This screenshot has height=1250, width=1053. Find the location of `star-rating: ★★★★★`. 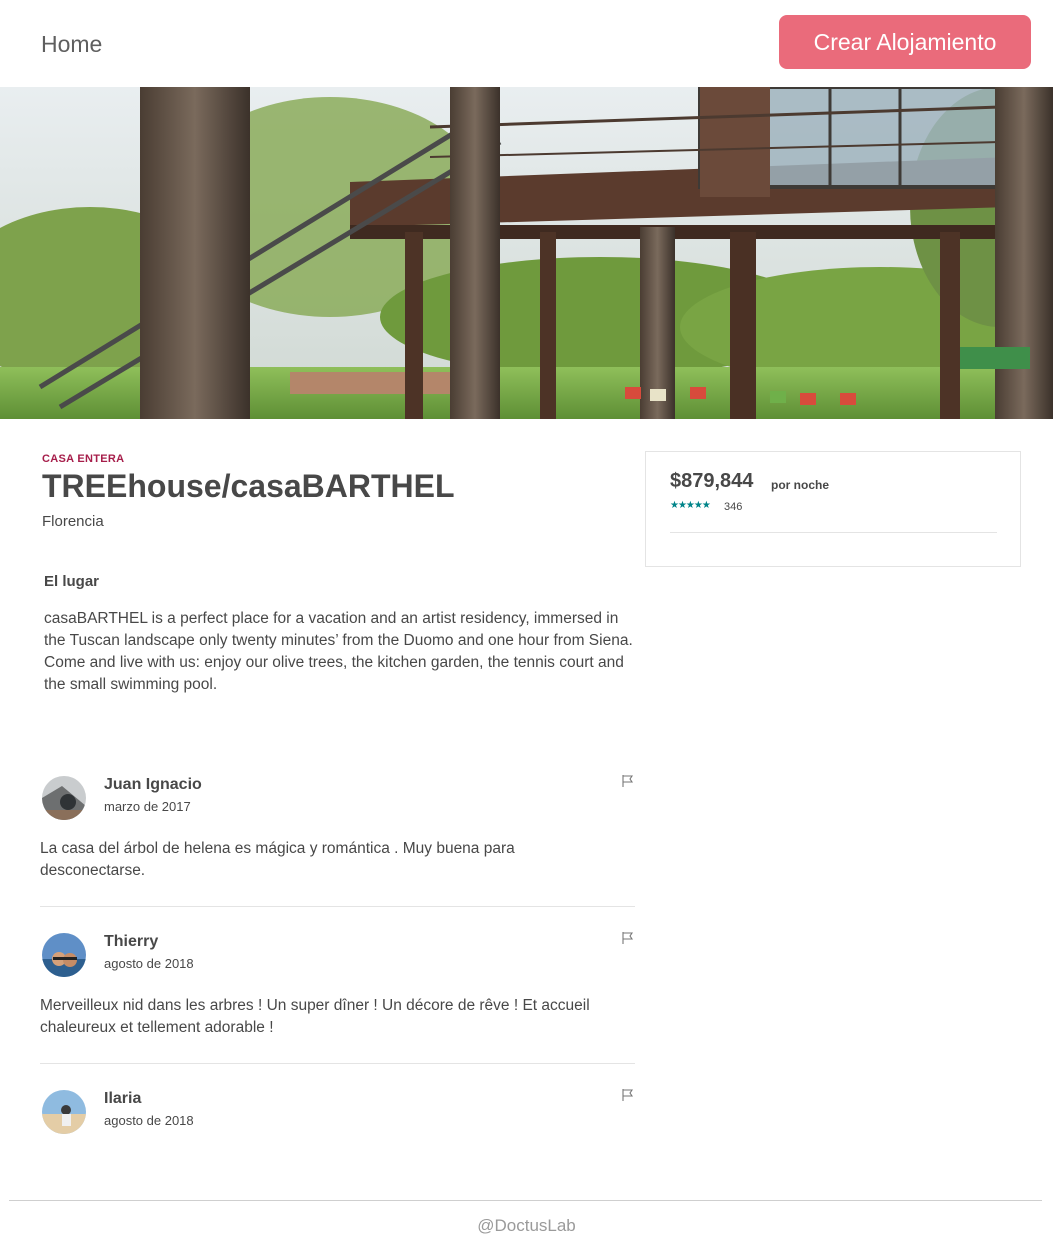

star-rating: ★★★★★ is located at coordinates (690, 505).